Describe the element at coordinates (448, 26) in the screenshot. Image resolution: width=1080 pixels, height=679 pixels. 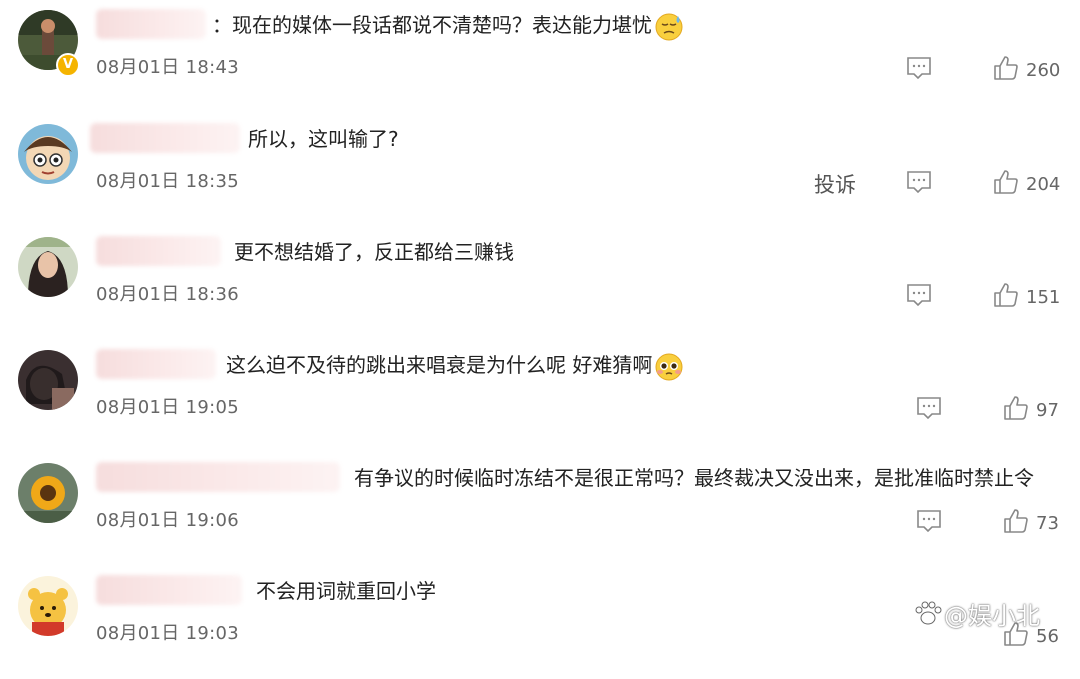
I see `comment-text: ：现在的媒体一段话都说不清楚吗？表达能力堪忧` at that location.